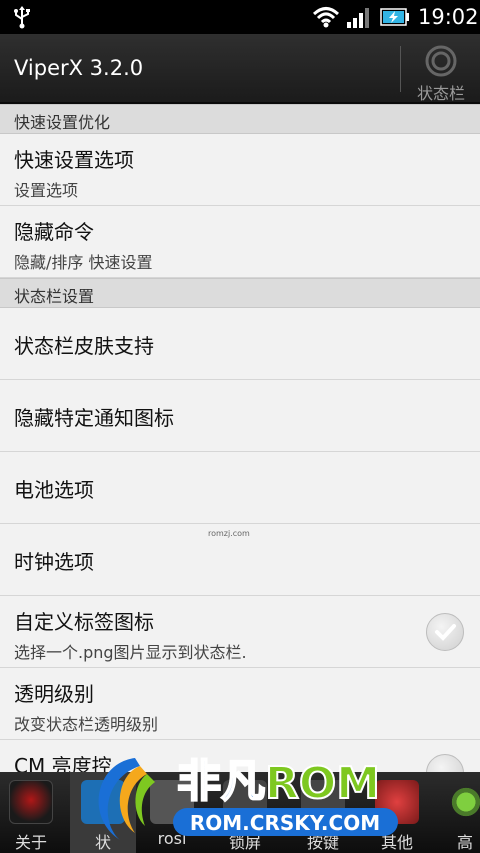 This screenshot has height=853, width=480. What do you see at coordinates (240, 488) in the screenshot?
I see `setting-battery-options: 电池选项` at bounding box center [240, 488].